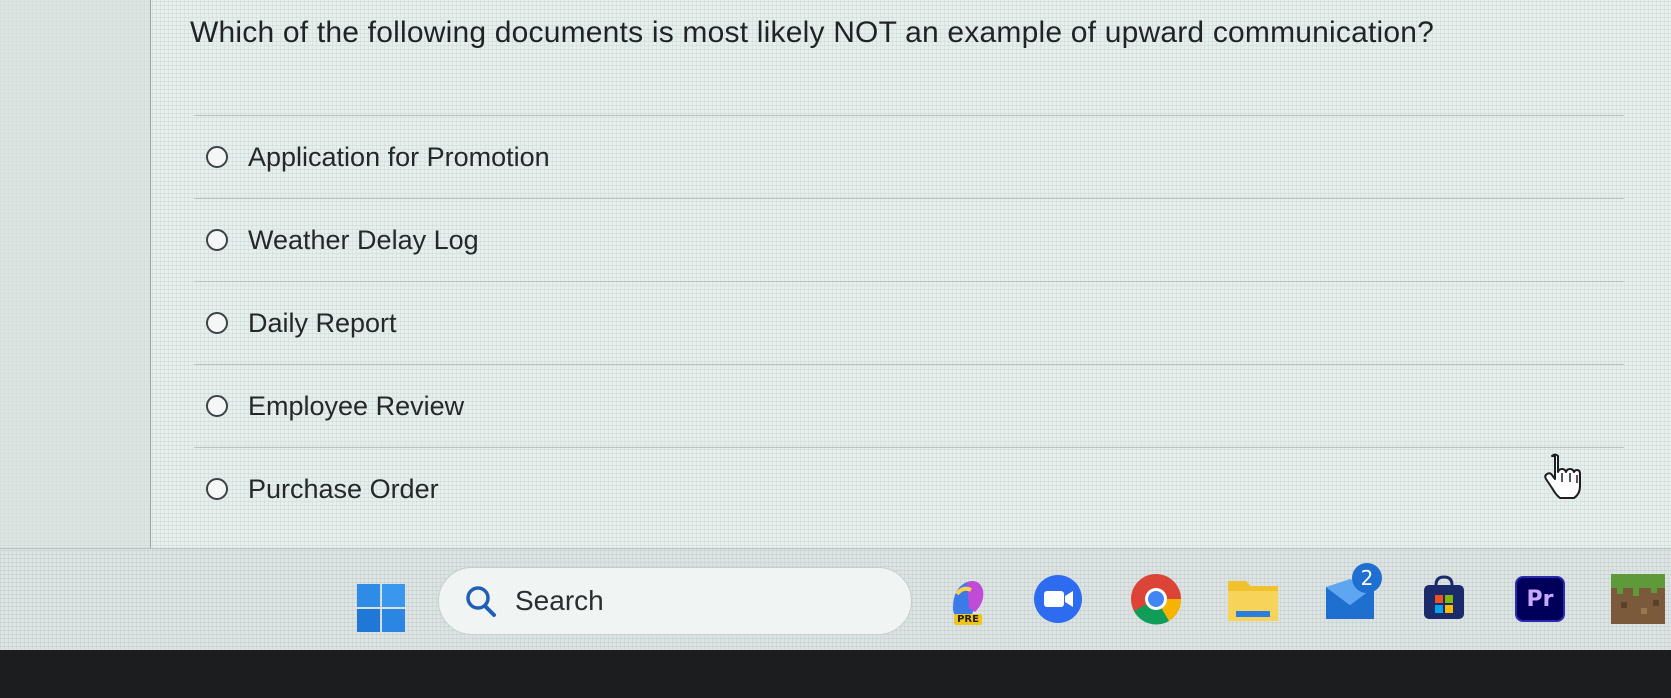  Describe the element at coordinates (356, 405) in the screenshot. I see `option-label: Employee Review` at that location.